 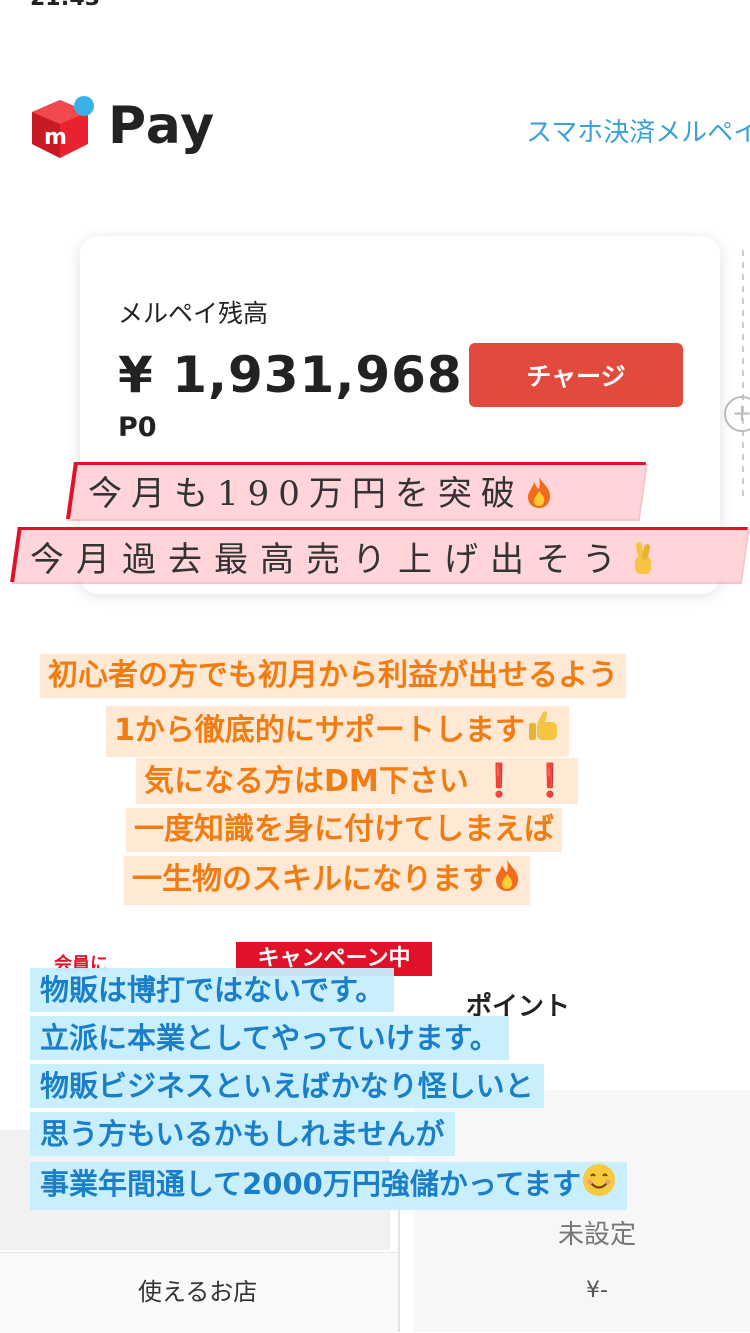 I want to click on banner-1: 今月も190万円を突破, so click(x=321, y=492).